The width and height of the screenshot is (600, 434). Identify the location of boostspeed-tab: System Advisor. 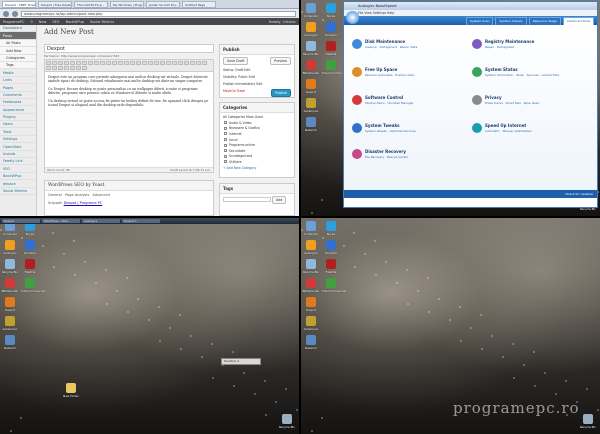
(511, 21).